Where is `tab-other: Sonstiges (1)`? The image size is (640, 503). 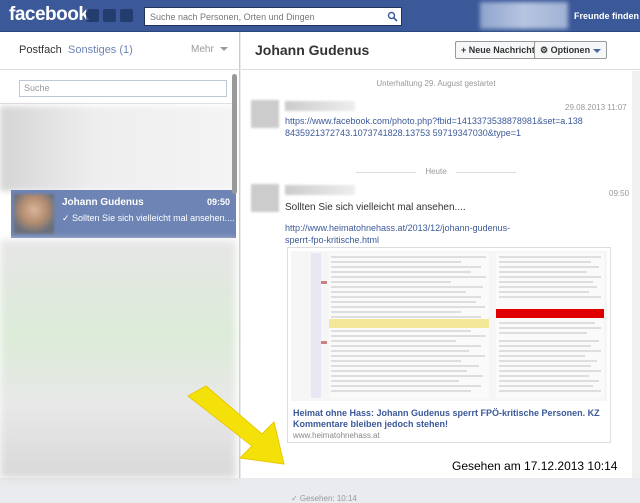
tab-other: Sonstiges (1) is located at coordinates (100, 50).